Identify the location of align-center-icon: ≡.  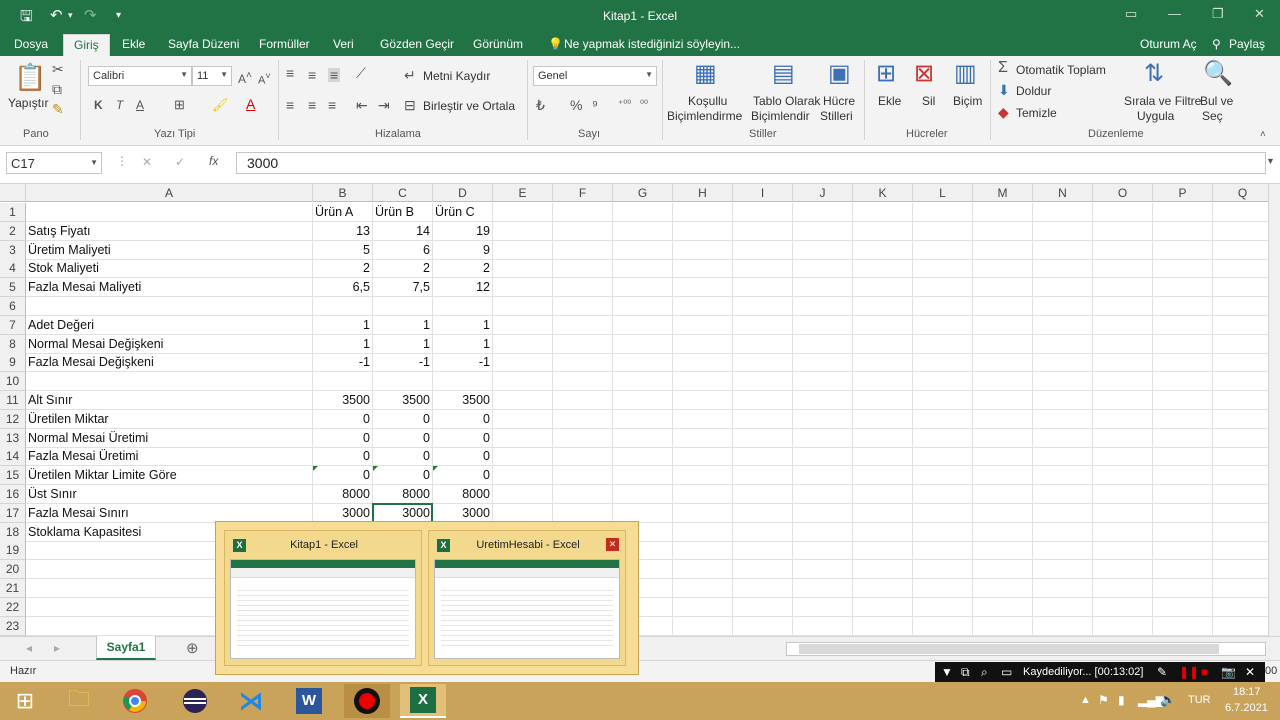
(312, 105).